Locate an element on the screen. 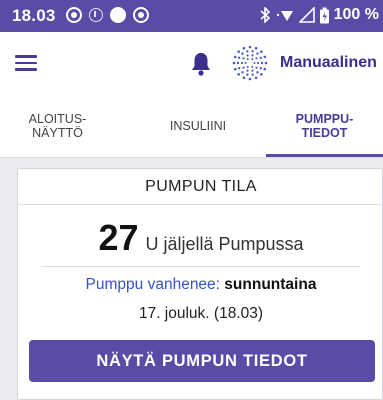  tab-insulin: INSULIINI is located at coordinates (198, 126).